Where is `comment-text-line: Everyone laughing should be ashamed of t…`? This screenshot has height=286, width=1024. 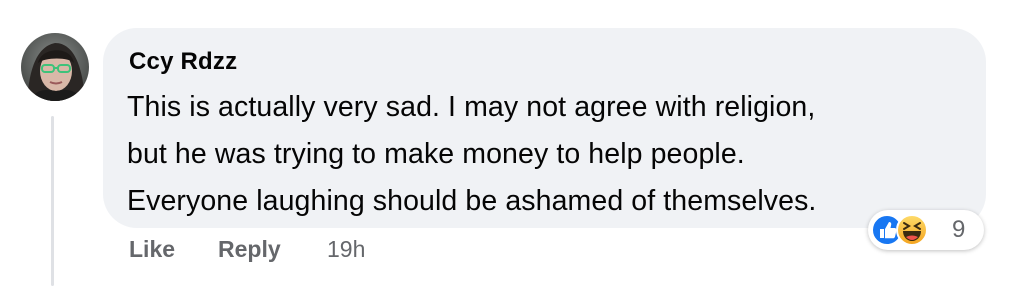 comment-text-line: Everyone laughing should be ashamed of t… is located at coordinates (472, 201).